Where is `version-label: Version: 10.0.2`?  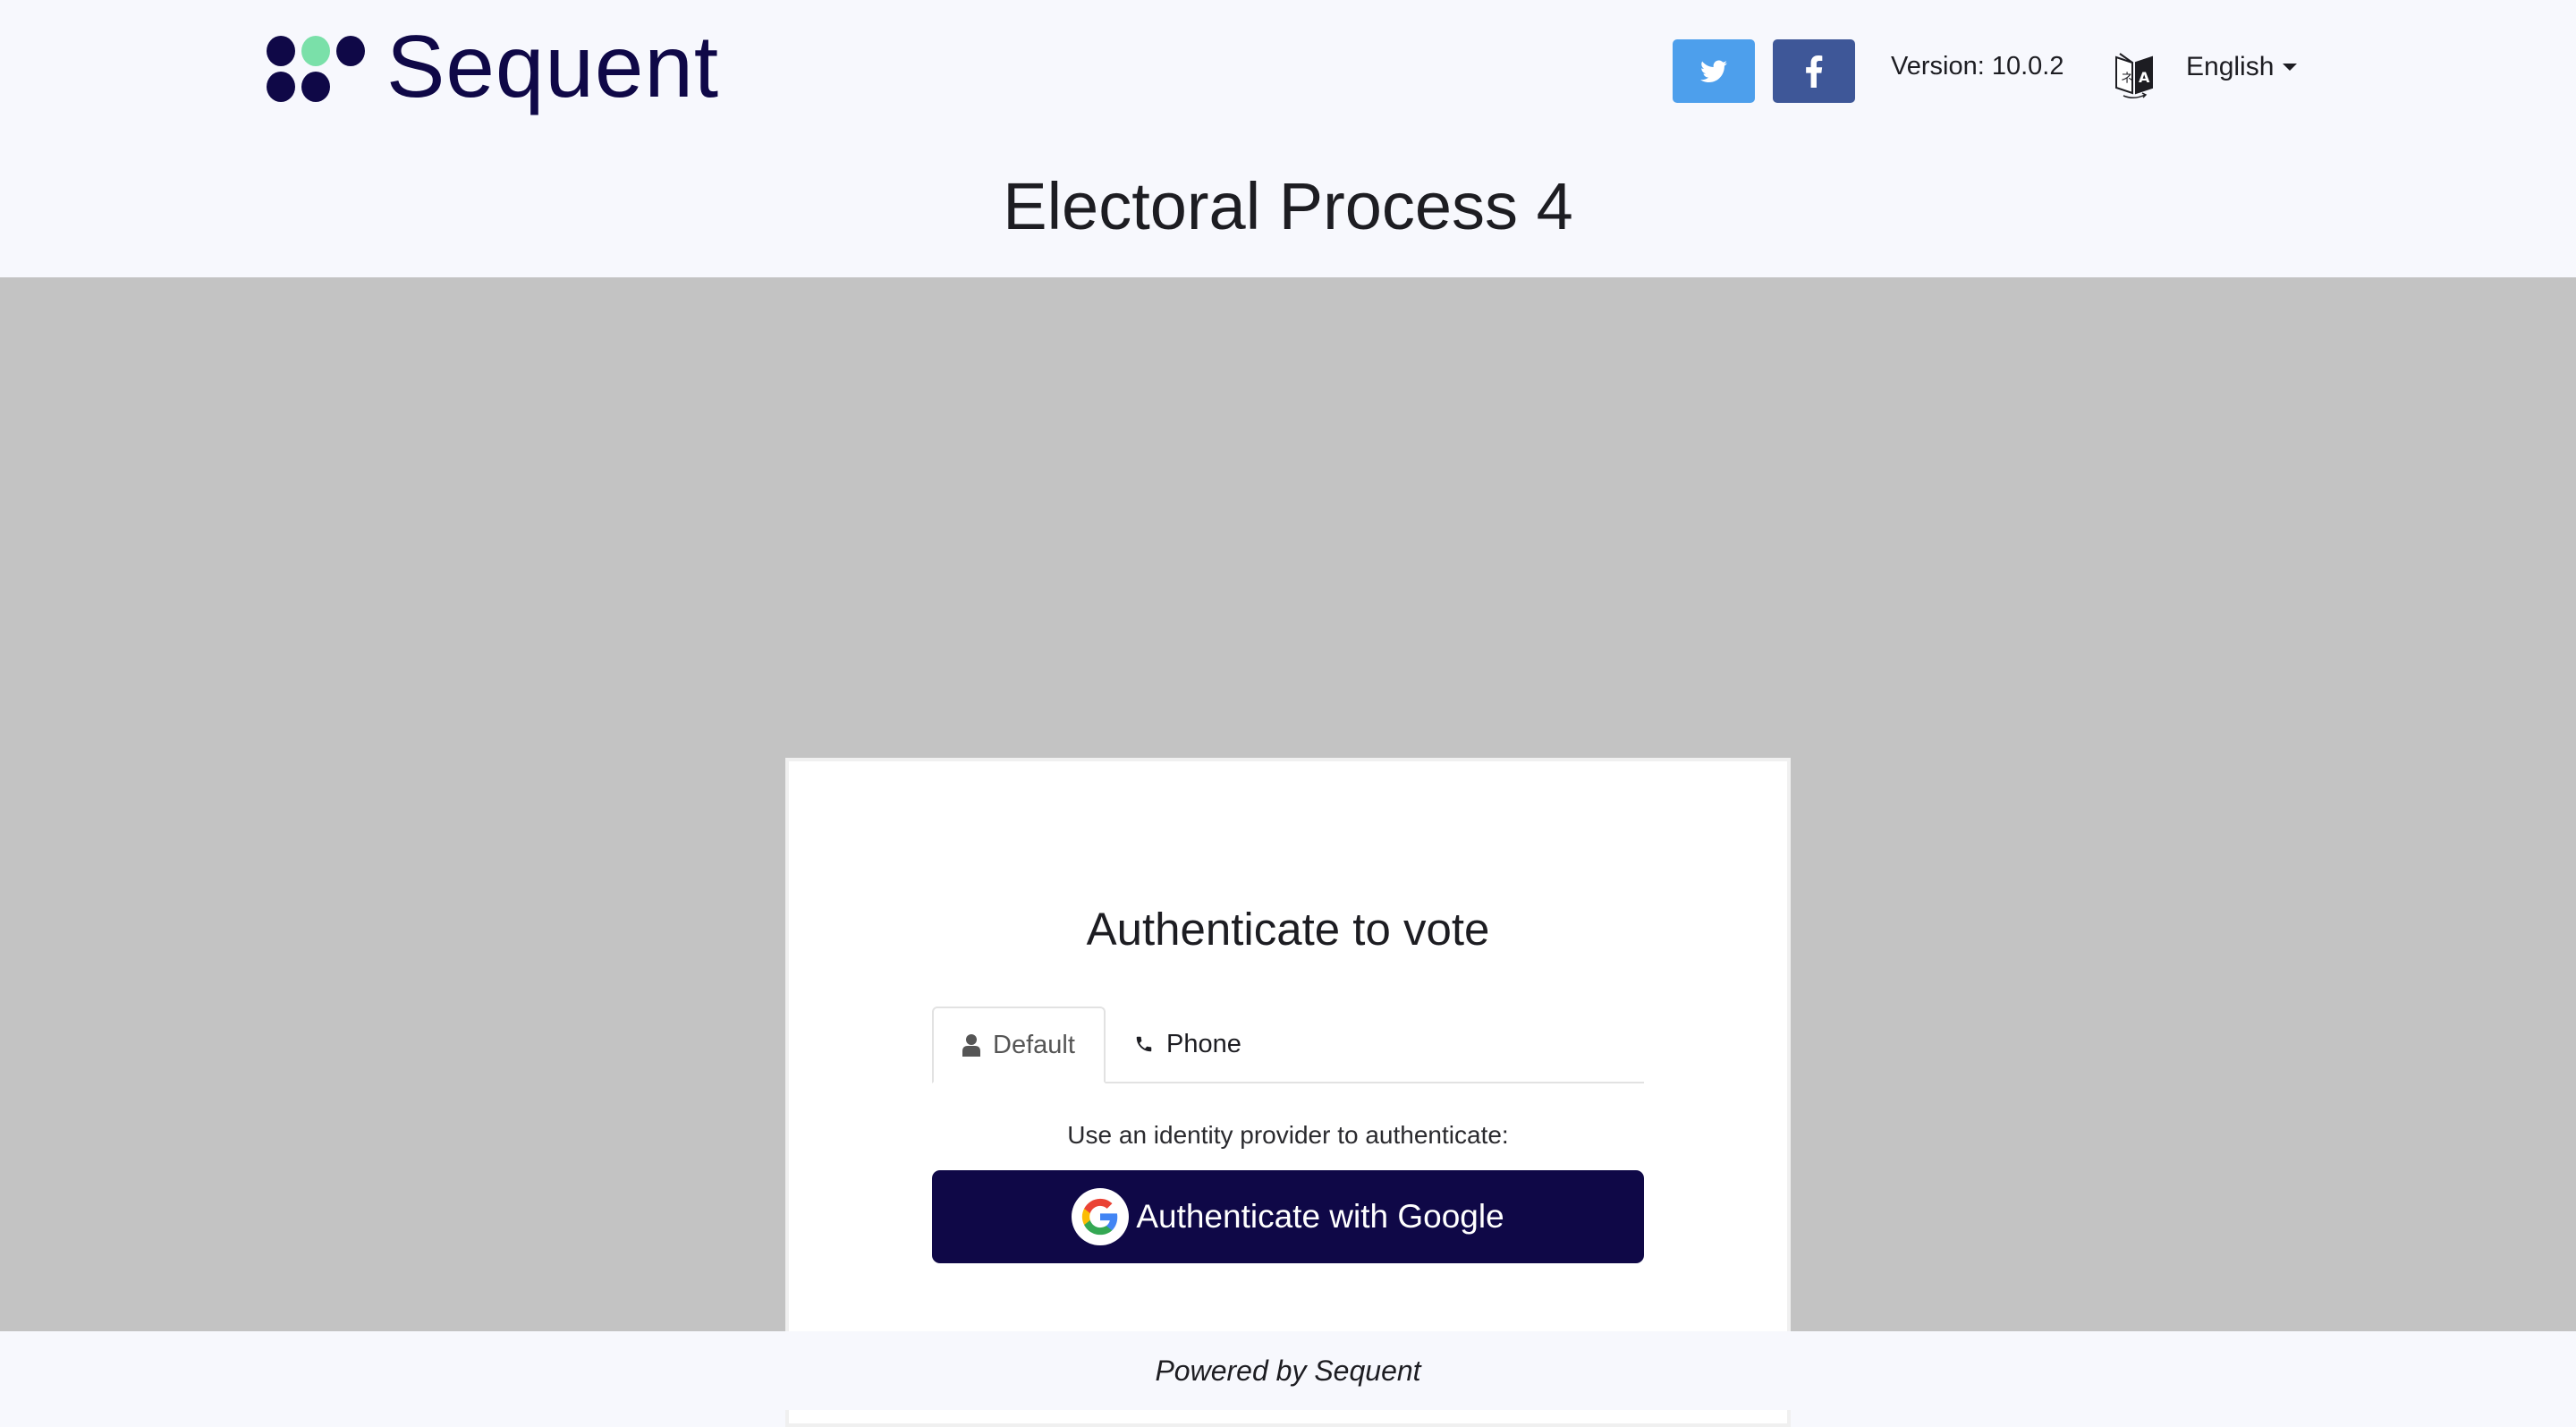
version-label: Version: 10.0.2 is located at coordinates (1977, 66).